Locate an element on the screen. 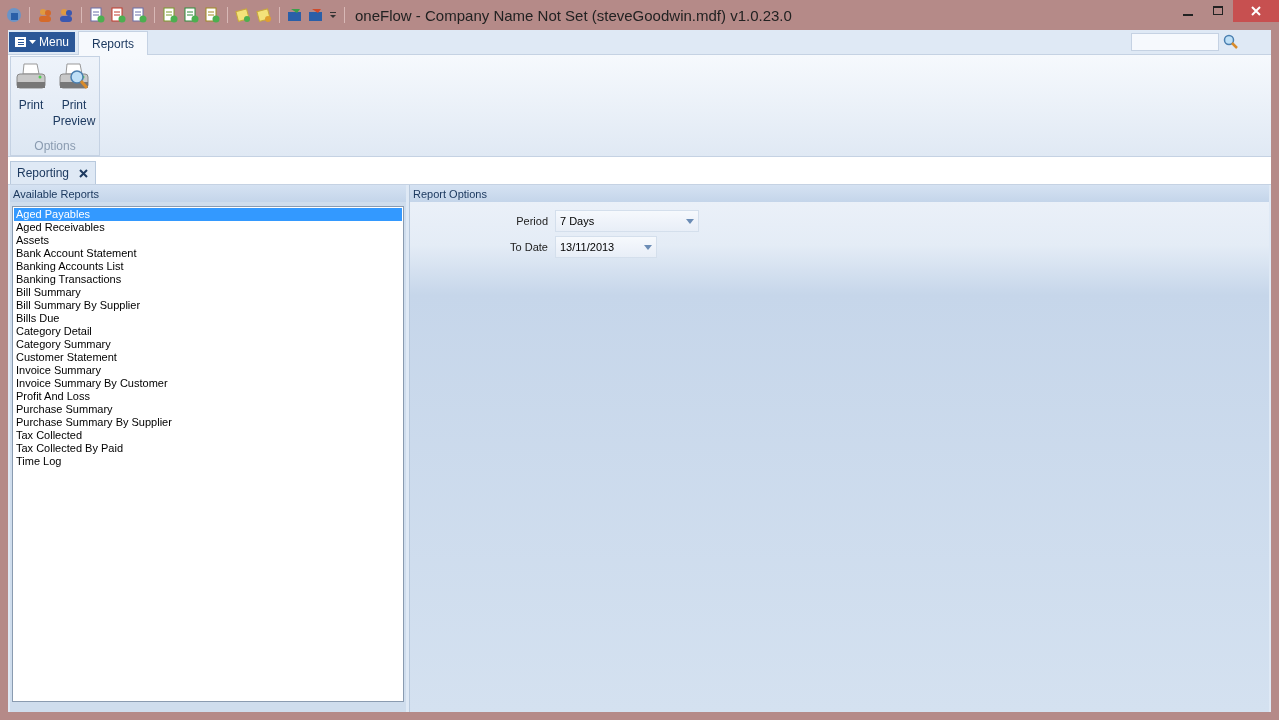 This screenshot has height=720, width=1279. field-label: To Date is located at coordinates (528, 247).